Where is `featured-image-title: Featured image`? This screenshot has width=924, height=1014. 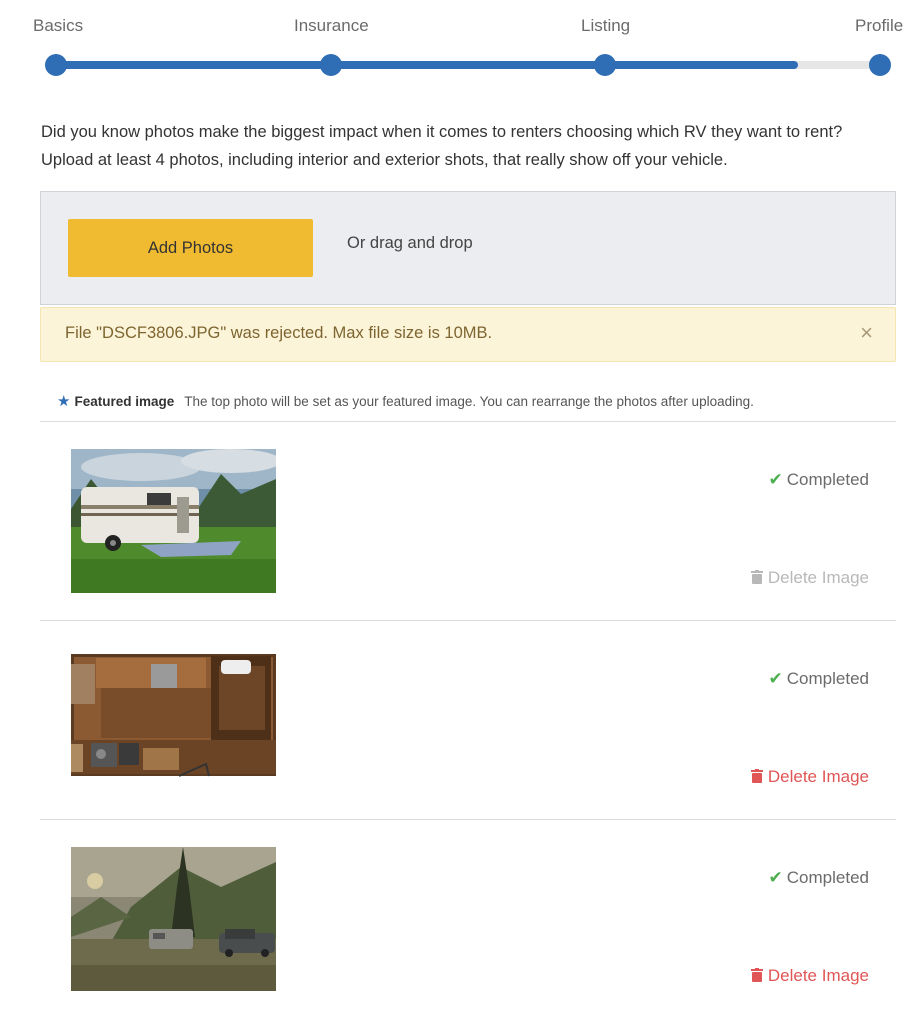
featured-image-title: Featured image is located at coordinates (124, 401).